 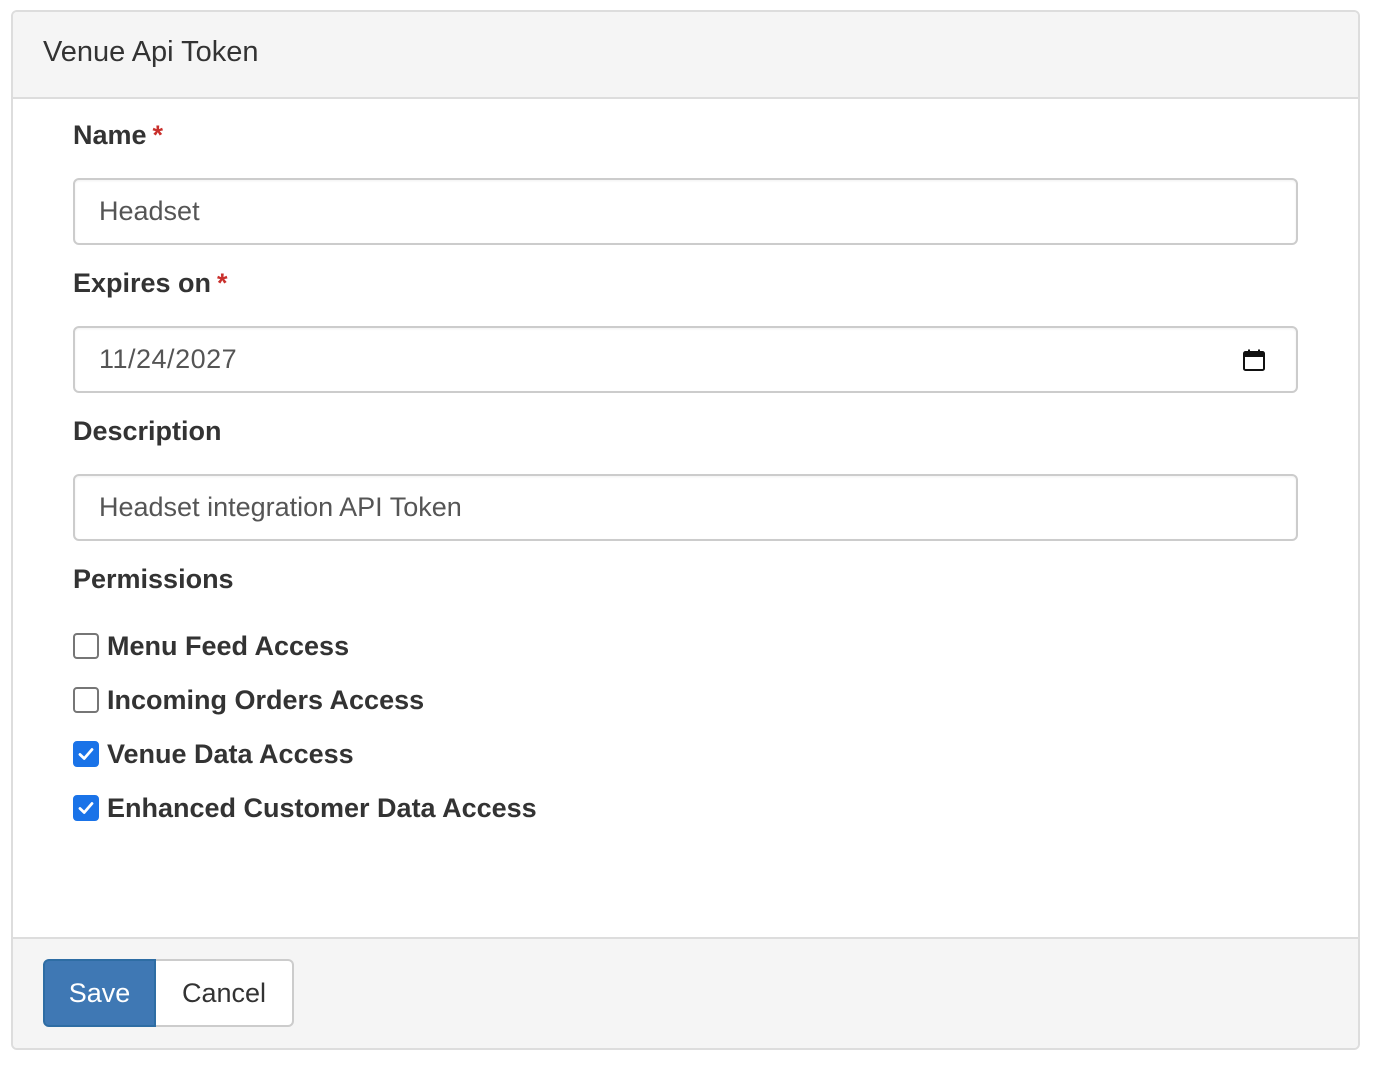 I want to click on permission-menu-feed-access: Menu Feed Access, so click(x=211, y=646).